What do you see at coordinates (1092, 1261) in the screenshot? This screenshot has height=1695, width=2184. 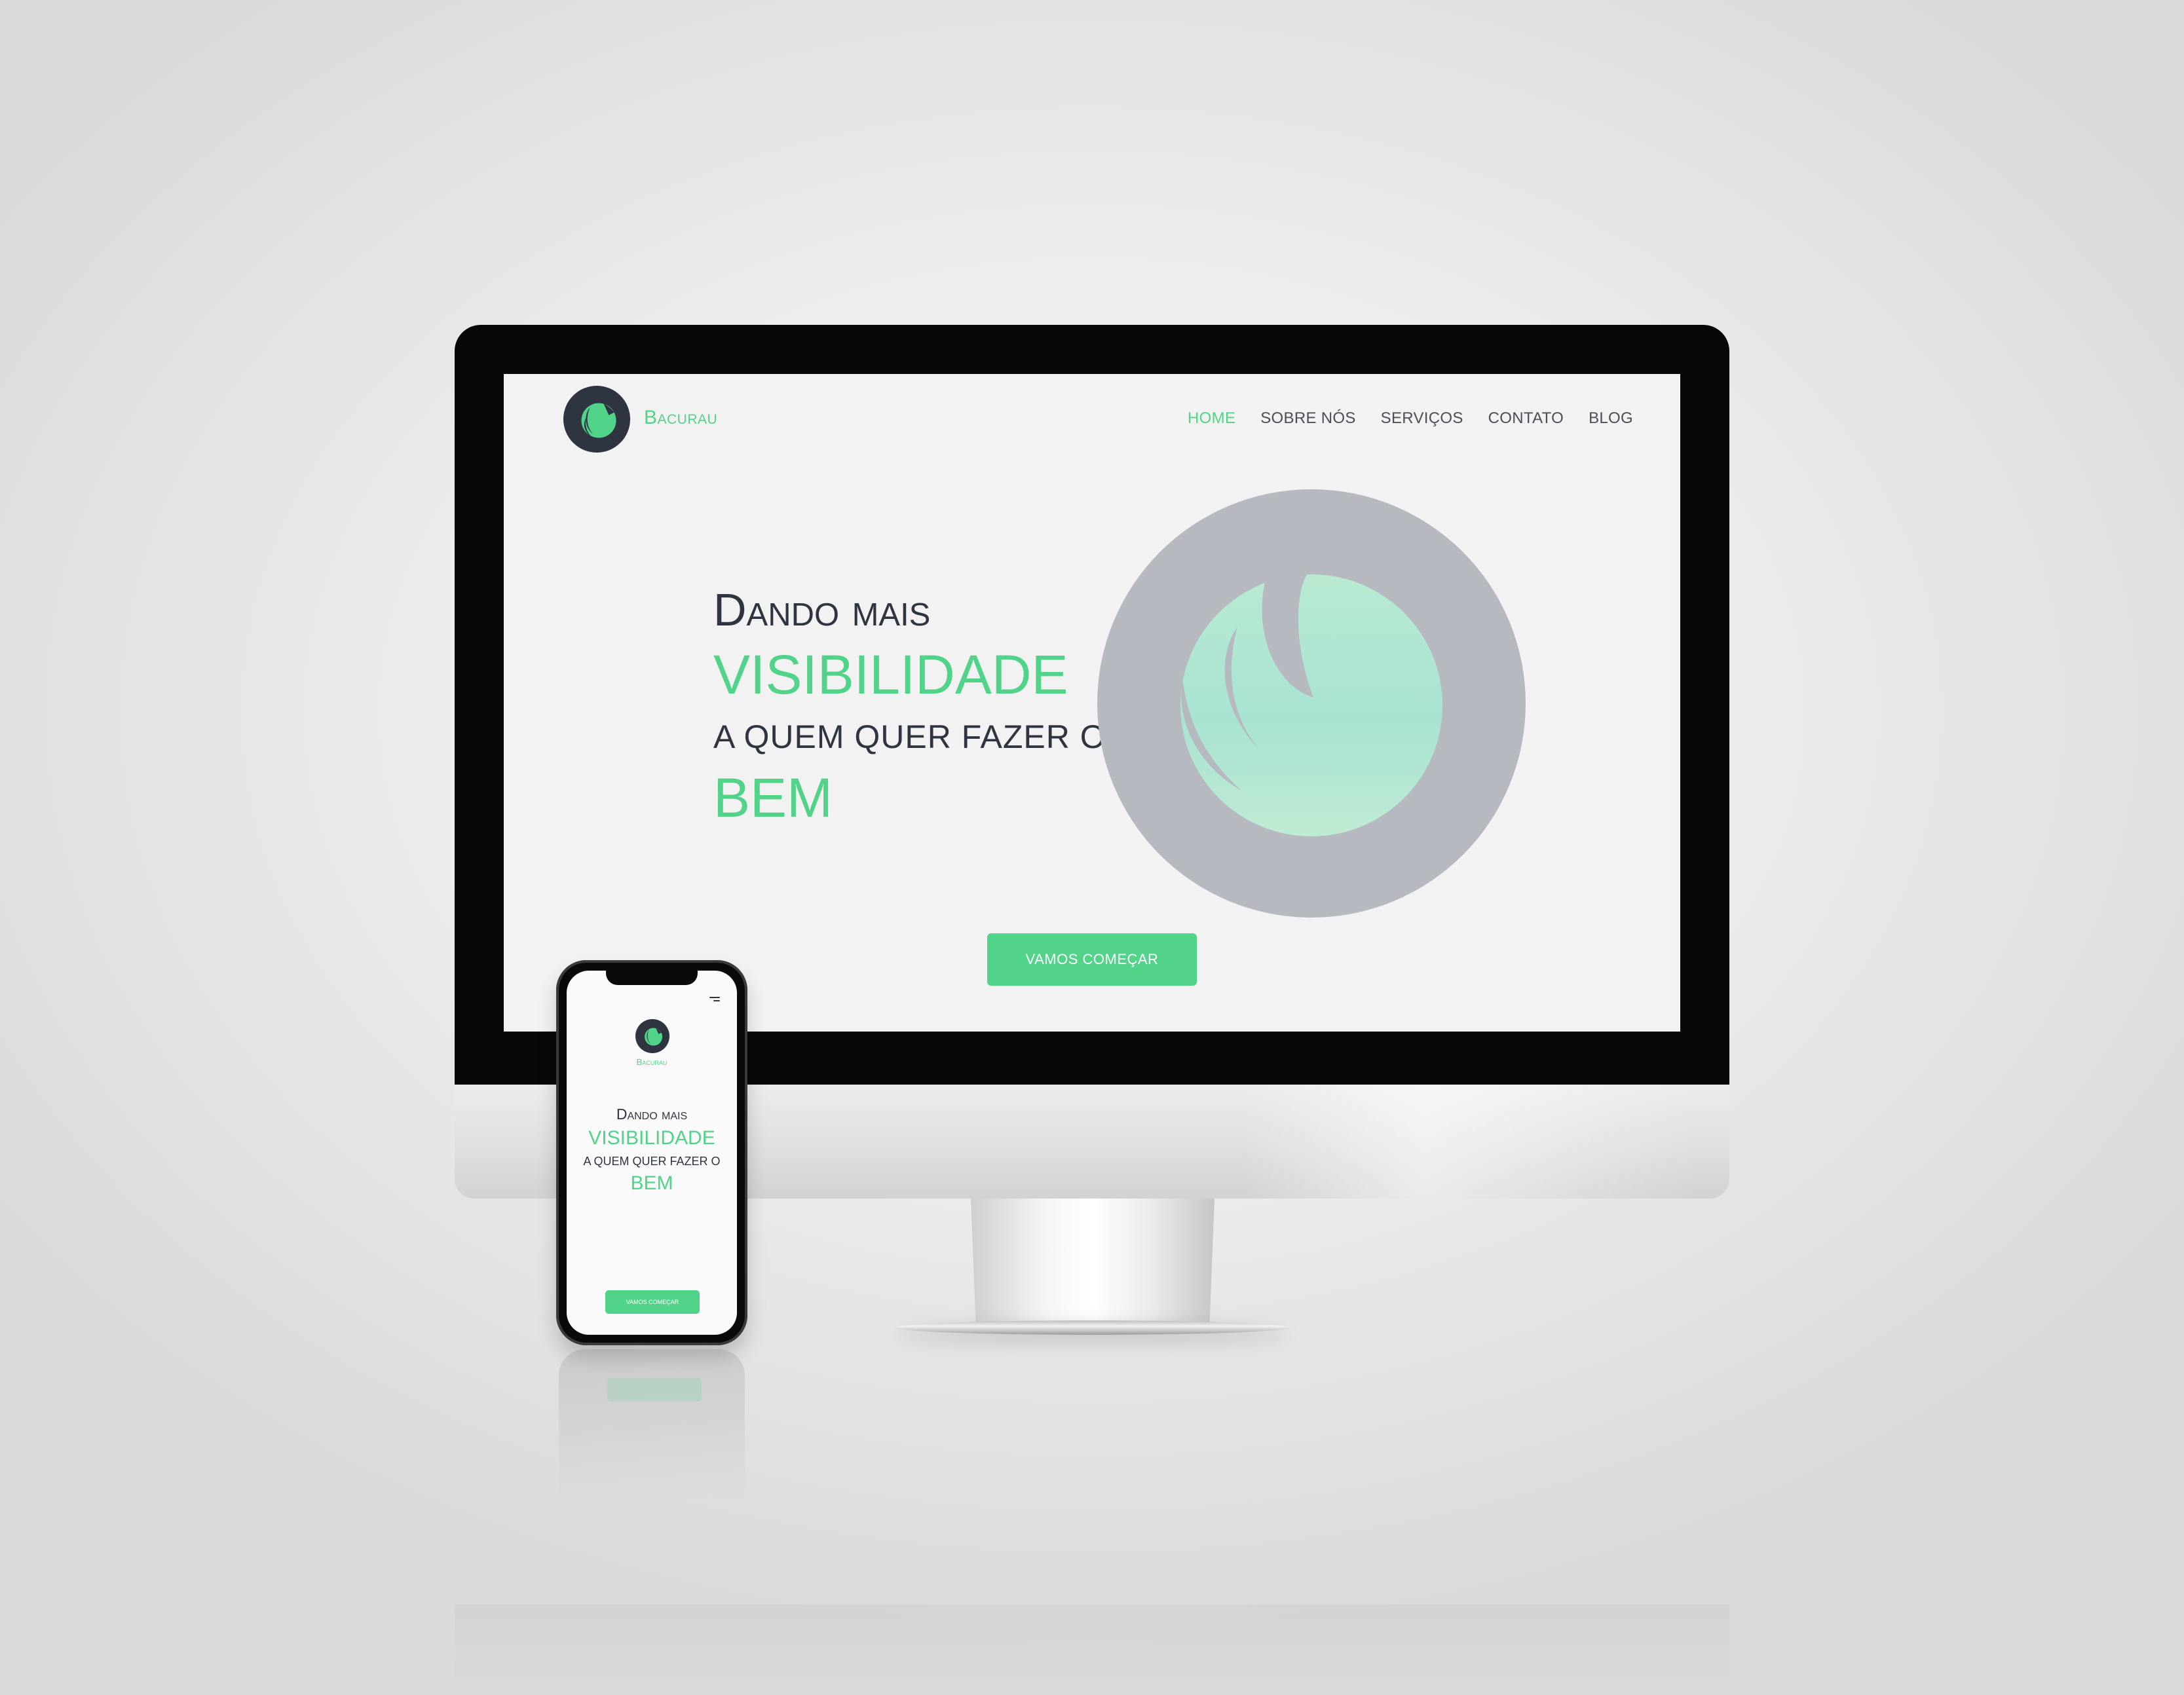 I see `monitor-stand` at bounding box center [1092, 1261].